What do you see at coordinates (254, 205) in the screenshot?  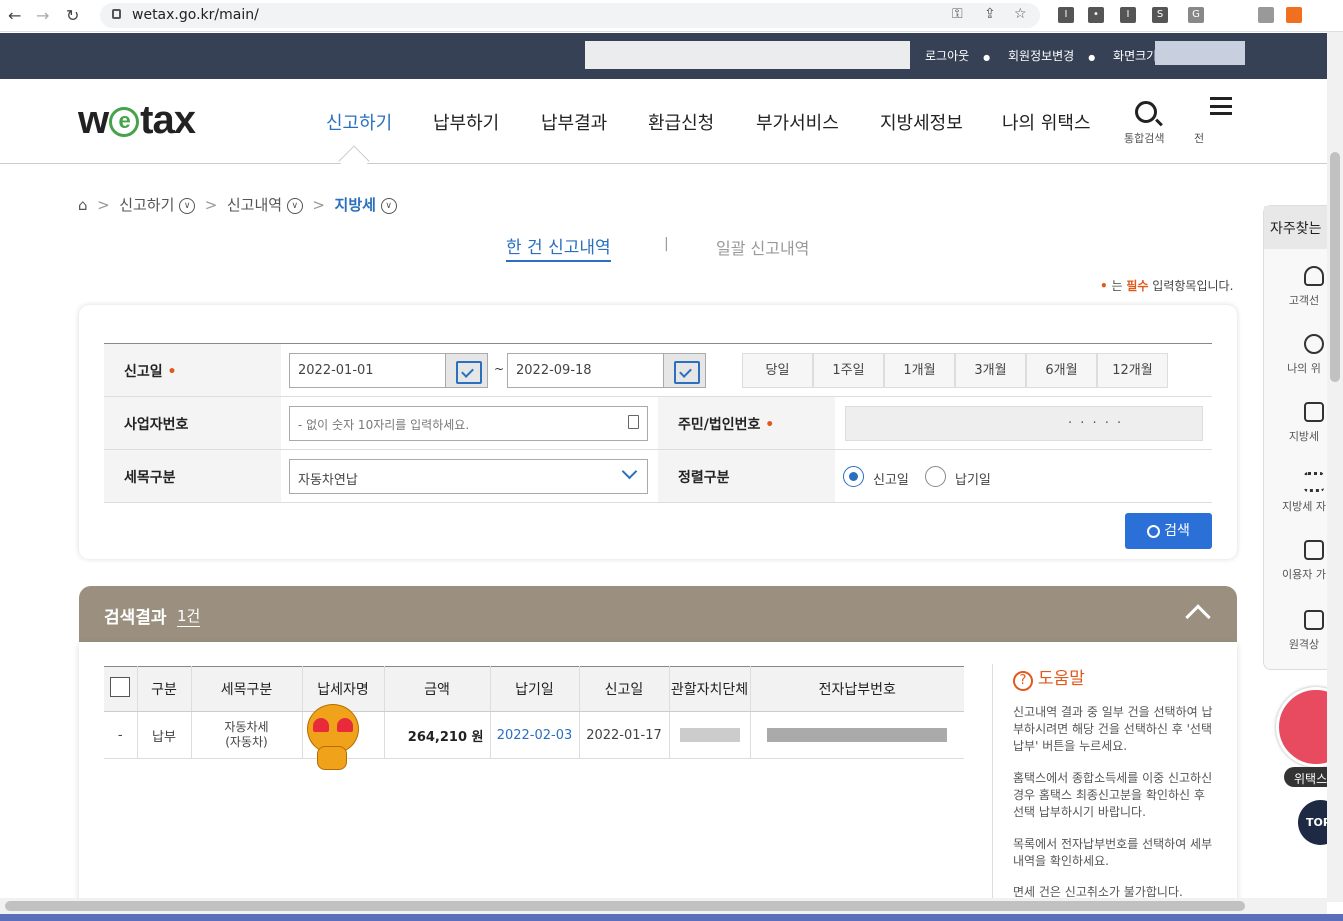 I see `breadcrumb-history: 신고내역` at bounding box center [254, 205].